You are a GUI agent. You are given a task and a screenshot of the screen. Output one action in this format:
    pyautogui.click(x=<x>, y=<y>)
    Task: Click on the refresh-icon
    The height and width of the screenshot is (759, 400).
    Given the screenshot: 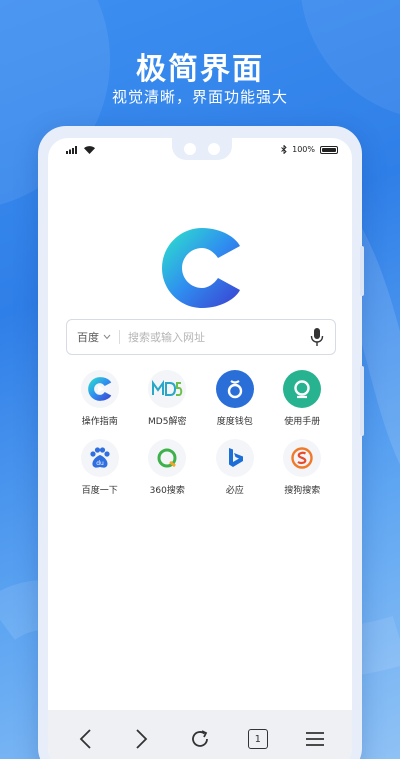 What is the action you would take?
    pyautogui.click(x=200, y=738)
    